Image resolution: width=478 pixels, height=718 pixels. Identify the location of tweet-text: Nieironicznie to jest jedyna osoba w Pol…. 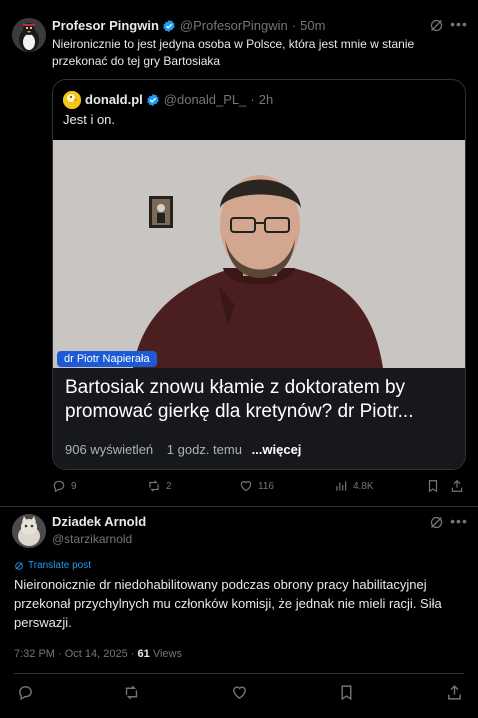
(233, 52).